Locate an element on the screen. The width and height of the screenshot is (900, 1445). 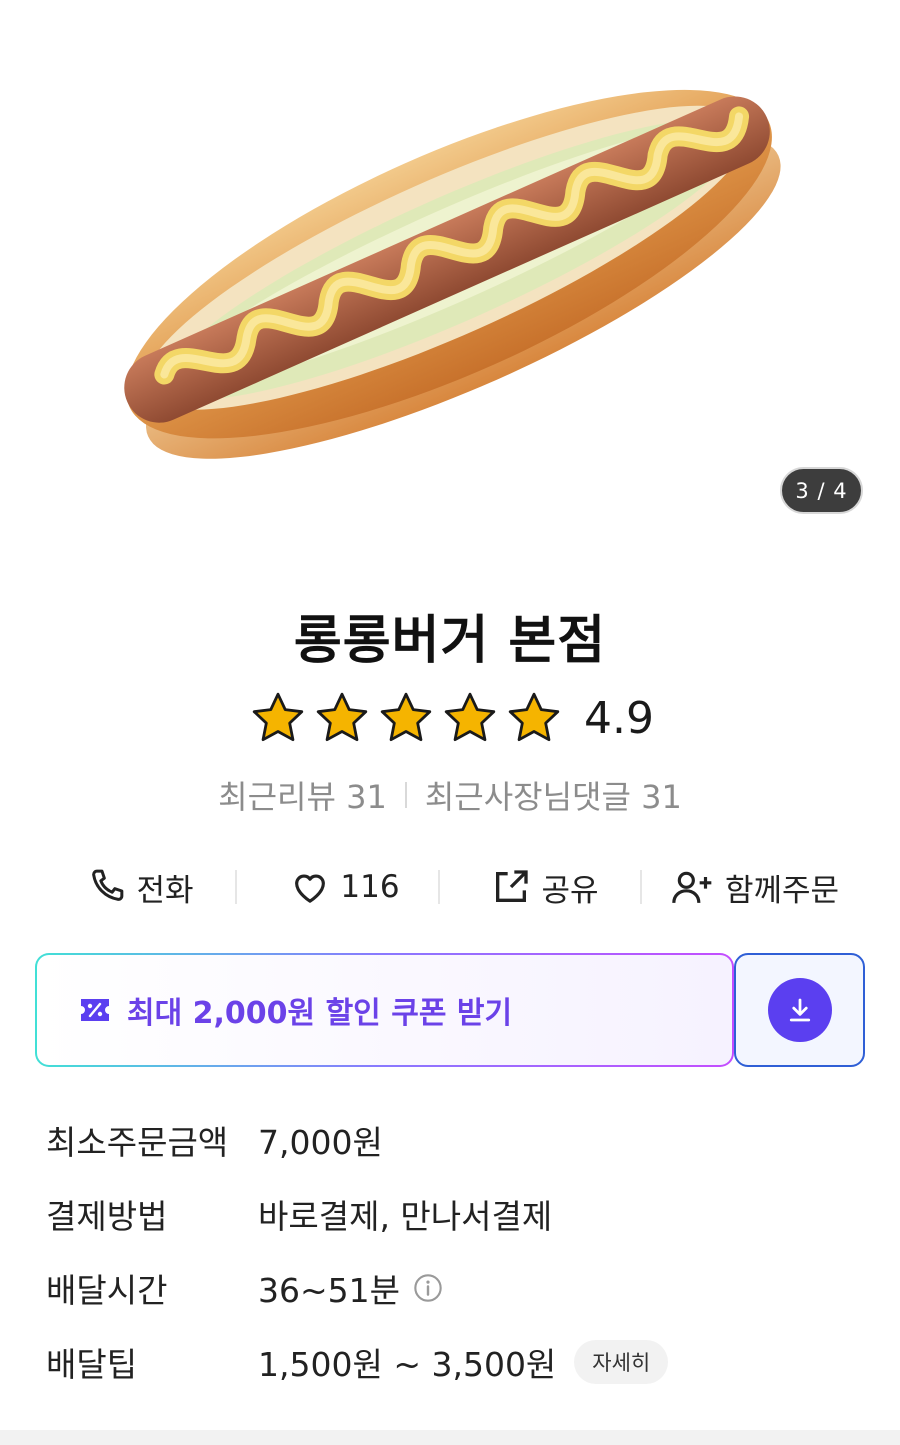
call-button: 전화 is located at coordinates (140, 887).